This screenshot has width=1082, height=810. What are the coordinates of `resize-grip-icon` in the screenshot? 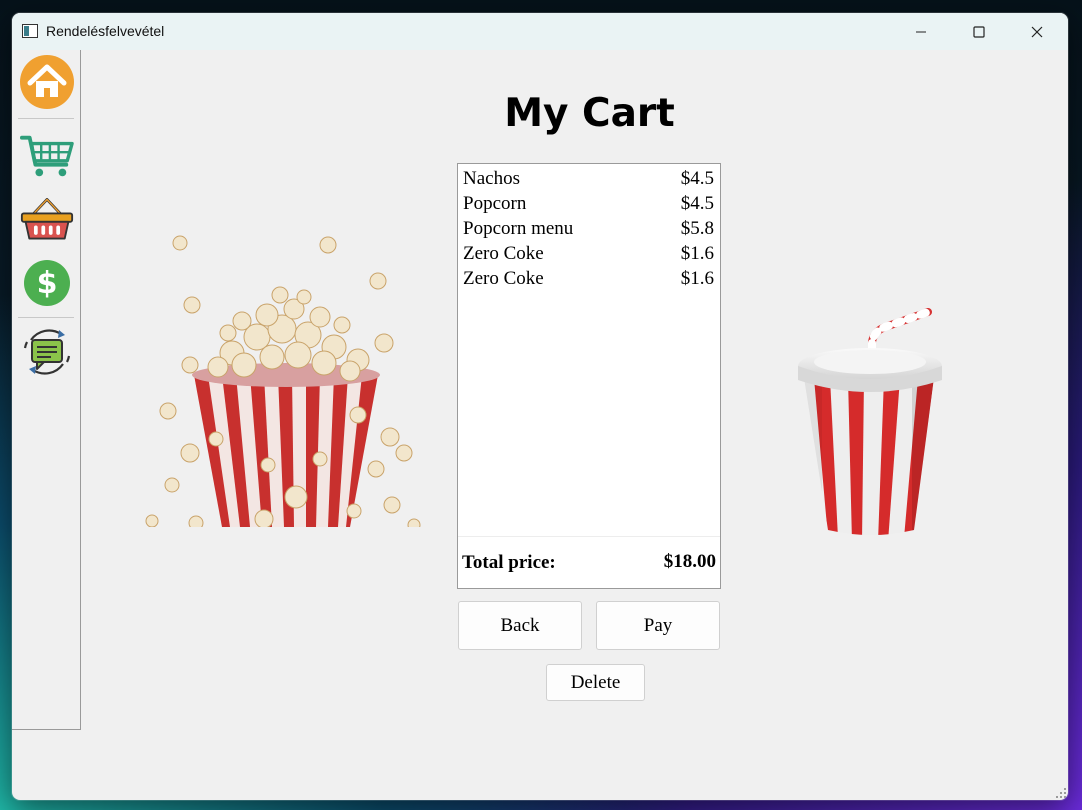 It's located at (1061, 793).